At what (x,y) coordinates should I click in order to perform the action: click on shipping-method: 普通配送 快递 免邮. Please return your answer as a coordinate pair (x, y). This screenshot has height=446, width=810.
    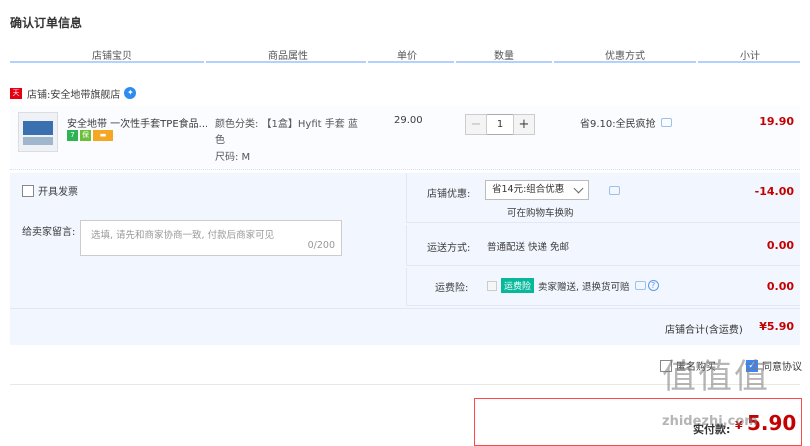
    Looking at the image, I should click on (528, 247).